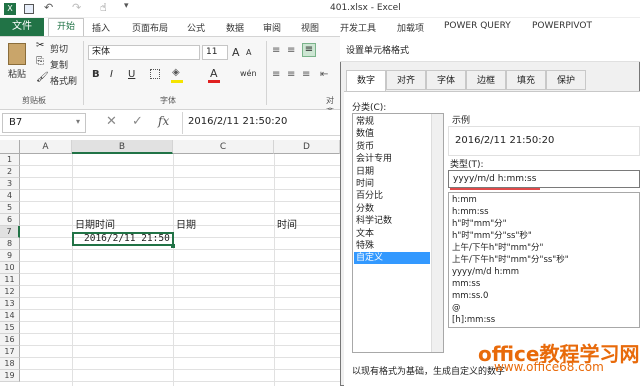  I want to click on name-box-dropdown-icon: ▾, so click(78, 121).